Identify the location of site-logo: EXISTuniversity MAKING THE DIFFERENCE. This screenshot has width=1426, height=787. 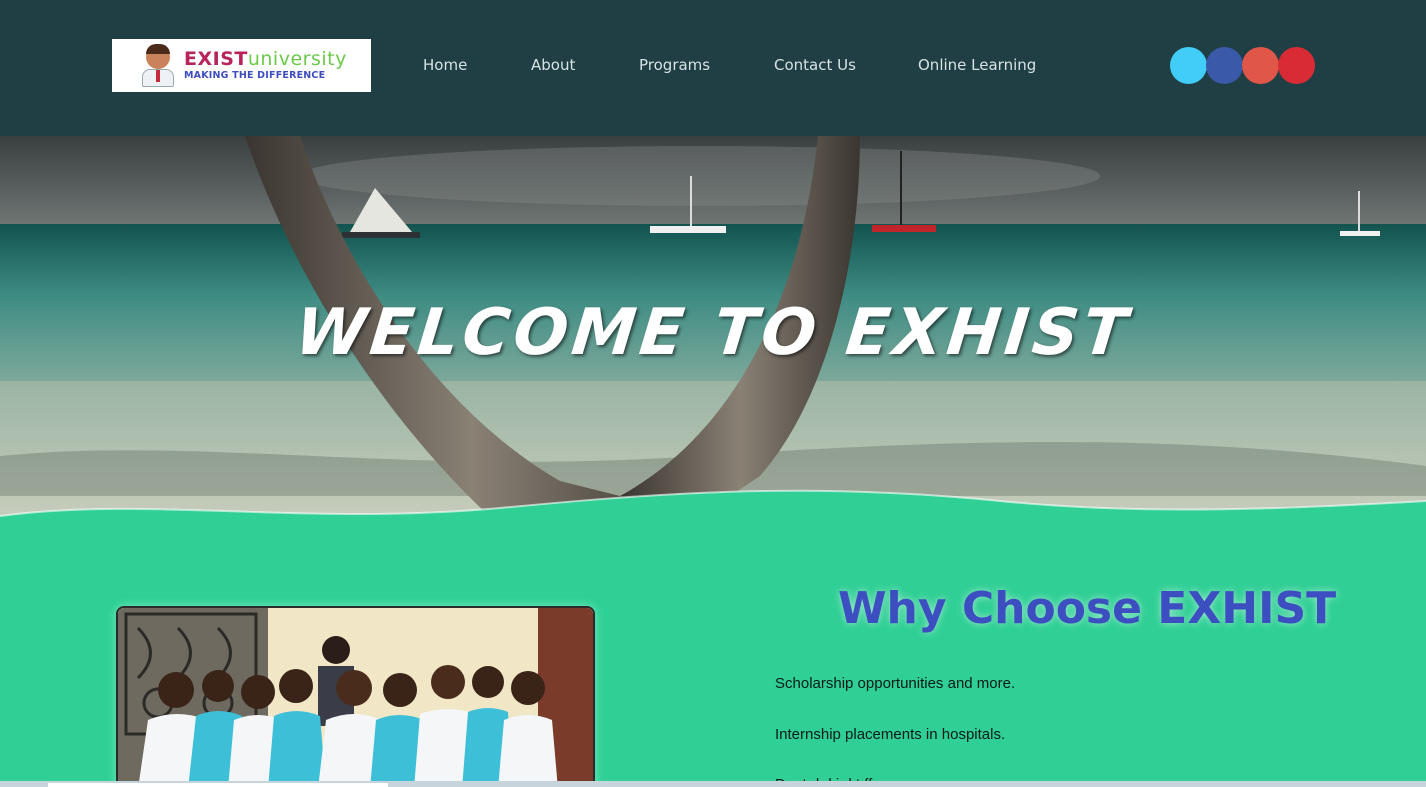
(241, 65).